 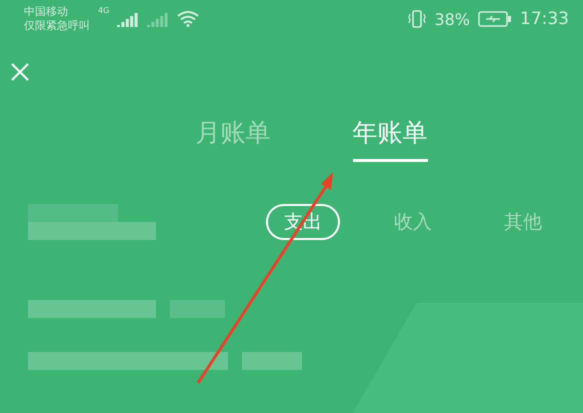 I want to click on battery-percent: 38%, so click(x=452, y=19).